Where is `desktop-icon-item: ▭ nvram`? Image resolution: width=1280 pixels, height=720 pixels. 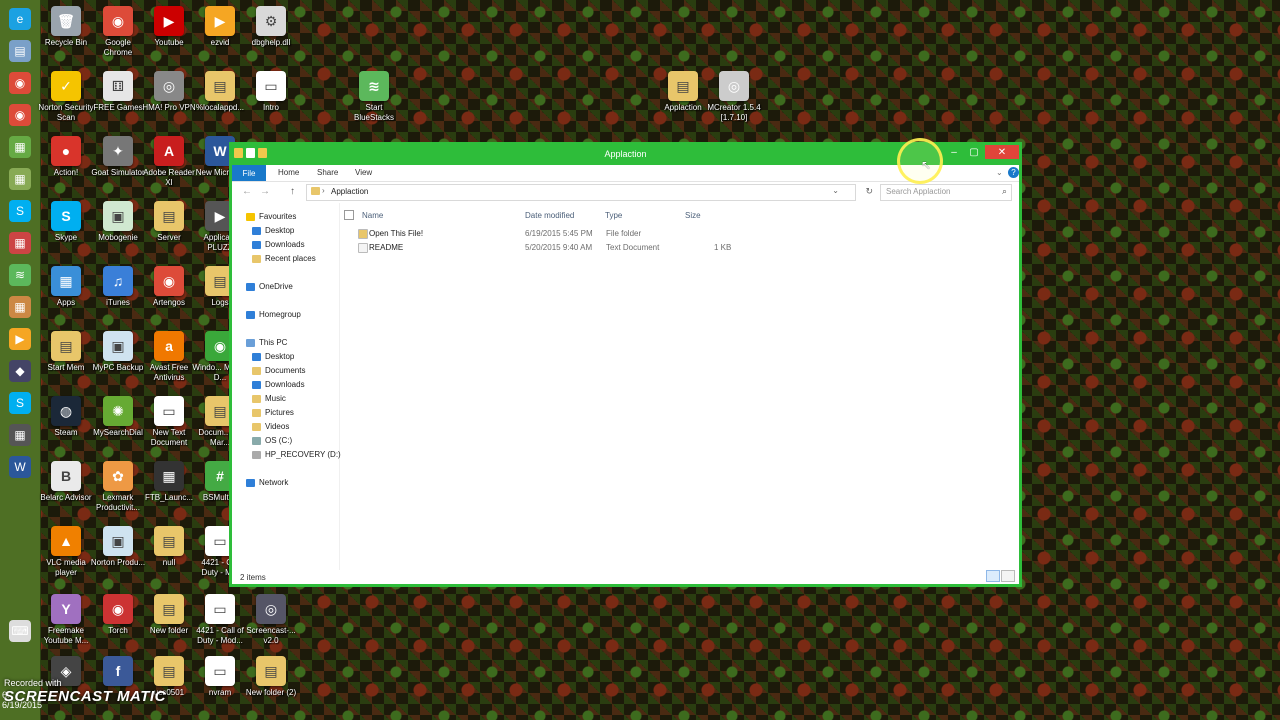 desktop-icon-item: ▭ nvram is located at coordinates (220, 677).